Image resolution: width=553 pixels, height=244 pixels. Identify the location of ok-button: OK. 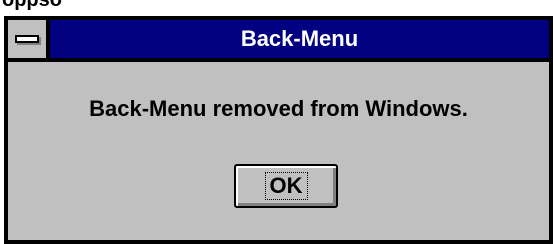
(286, 186).